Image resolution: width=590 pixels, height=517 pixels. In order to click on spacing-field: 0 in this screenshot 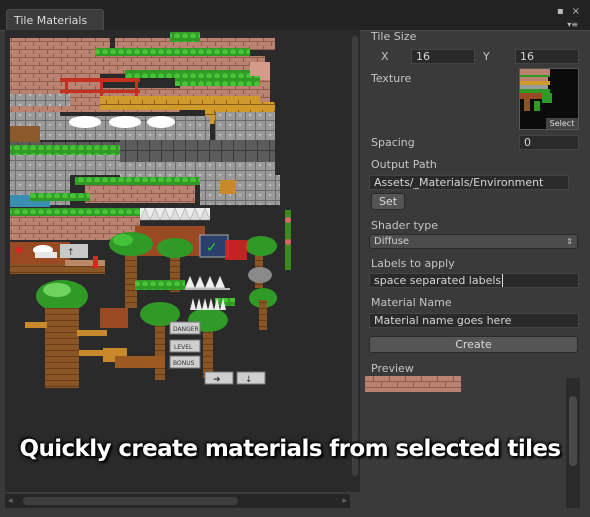, I will do `click(549, 142)`.